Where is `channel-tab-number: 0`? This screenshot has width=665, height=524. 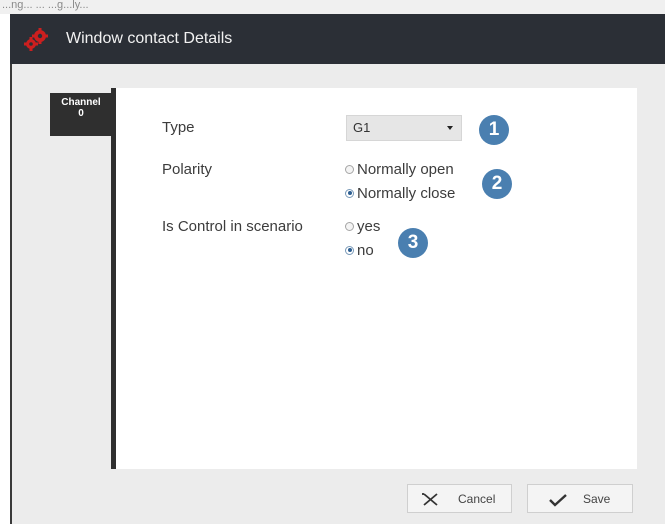 channel-tab-number: 0 is located at coordinates (81, 113).